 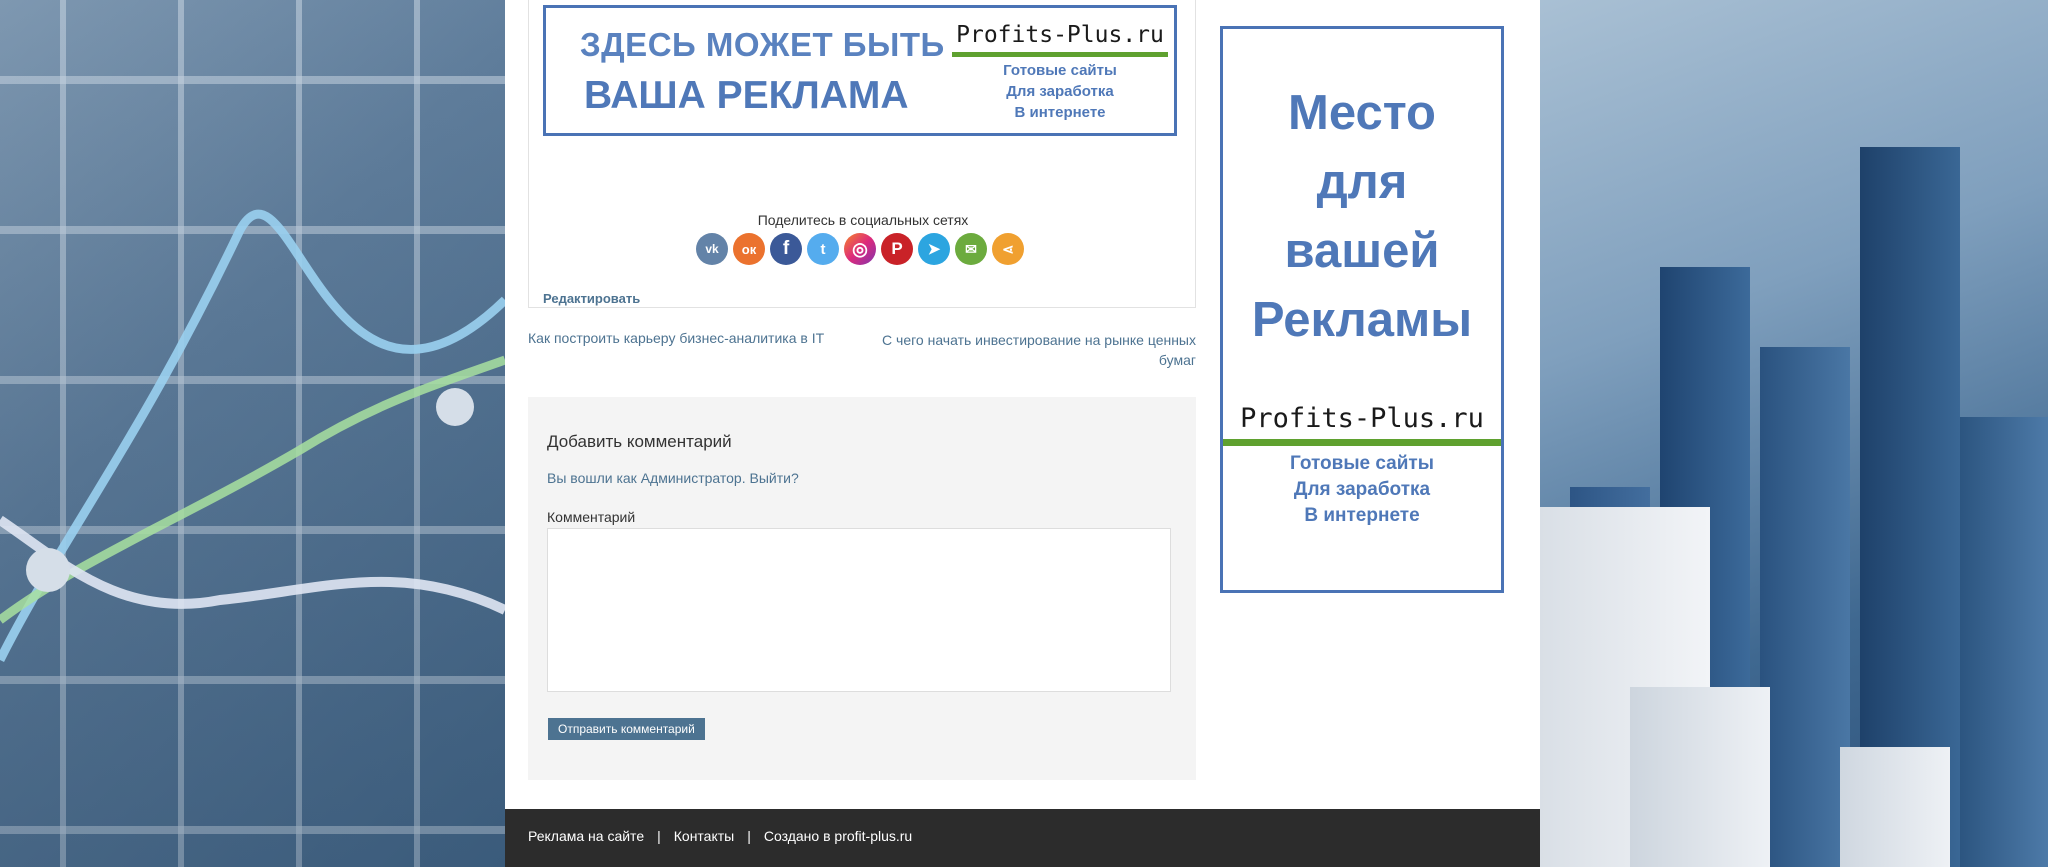 I want to click on banner-brand-underline, so click(x=1060, y=54).